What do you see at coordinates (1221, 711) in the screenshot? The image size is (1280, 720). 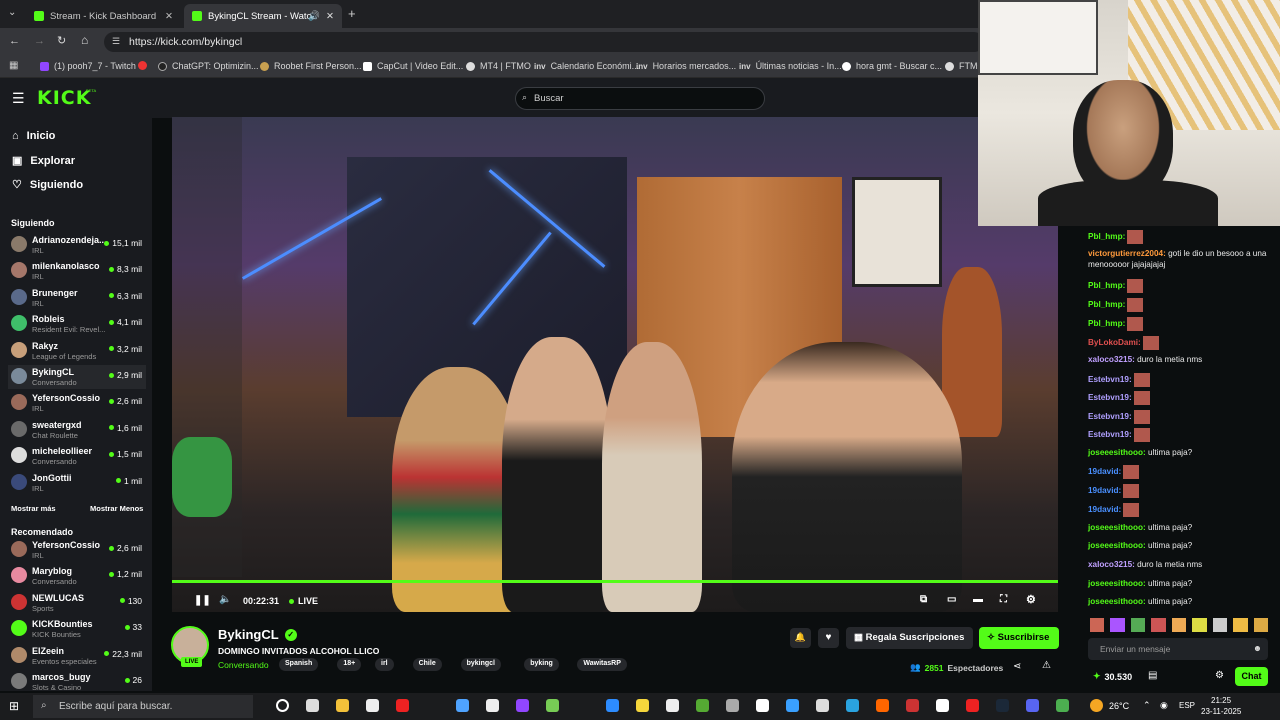 I see `clock-date: 23-11-2025` at bounding box center [1221, 711].